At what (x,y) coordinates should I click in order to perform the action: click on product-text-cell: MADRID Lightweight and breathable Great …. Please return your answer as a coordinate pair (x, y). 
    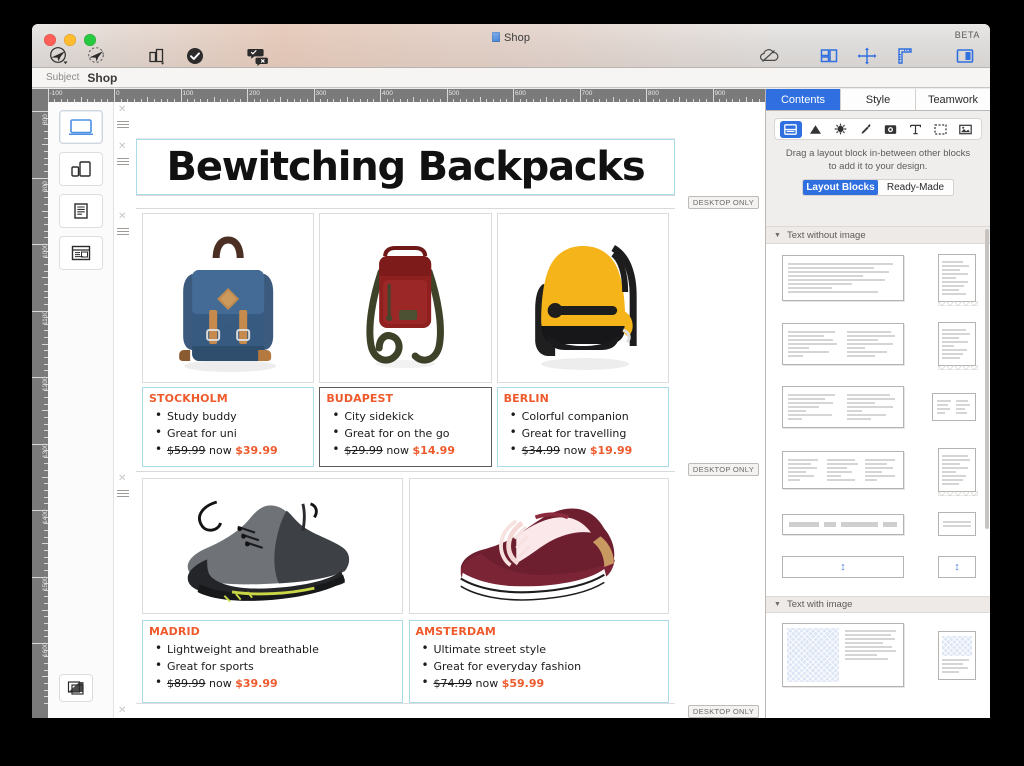
    Looking at the image, I should click on (272, 661).